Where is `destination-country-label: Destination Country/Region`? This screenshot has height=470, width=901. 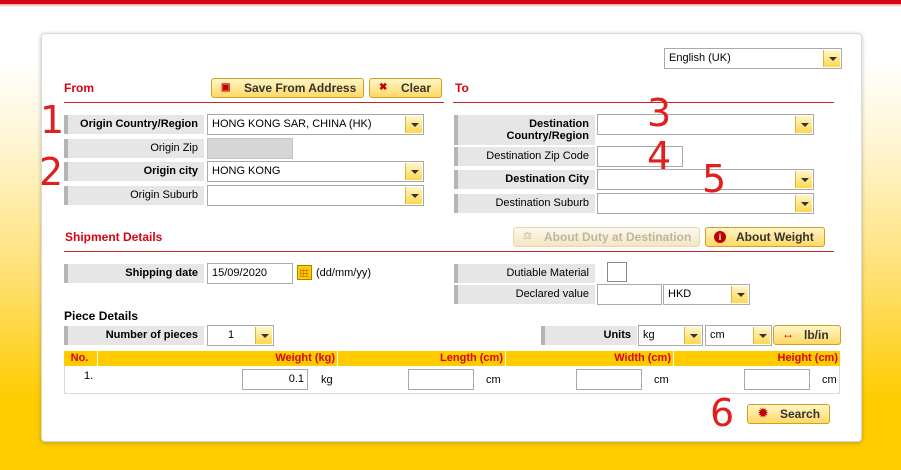
destination-country-label: Destination Country/Region is located at coordinates (524, 130).